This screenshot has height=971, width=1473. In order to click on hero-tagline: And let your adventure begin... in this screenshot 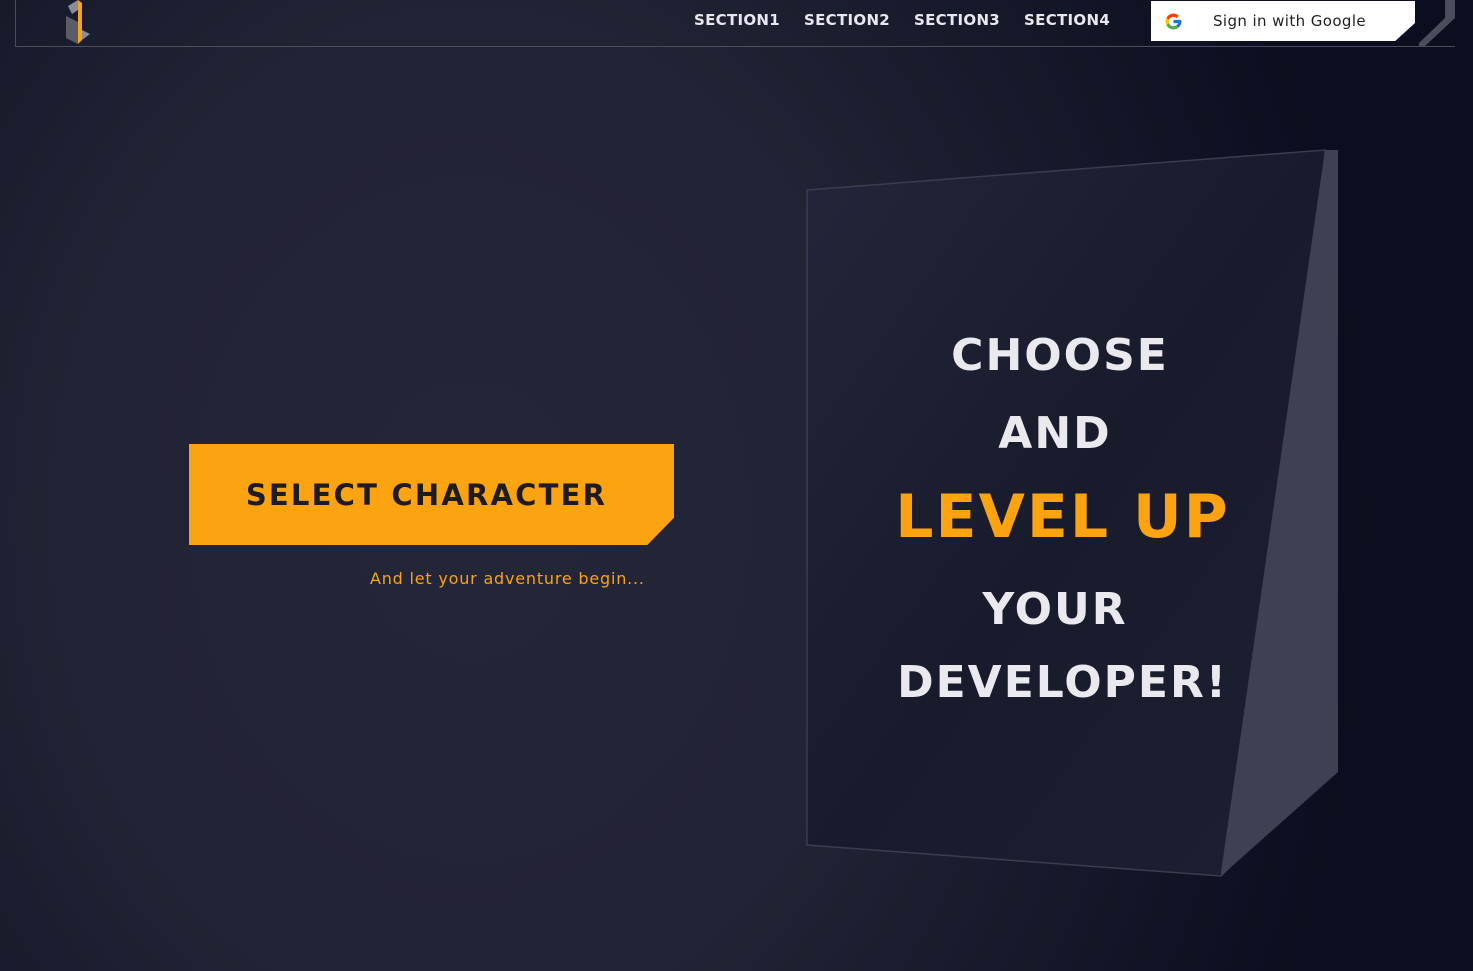, I will do `click(507, 578)`.